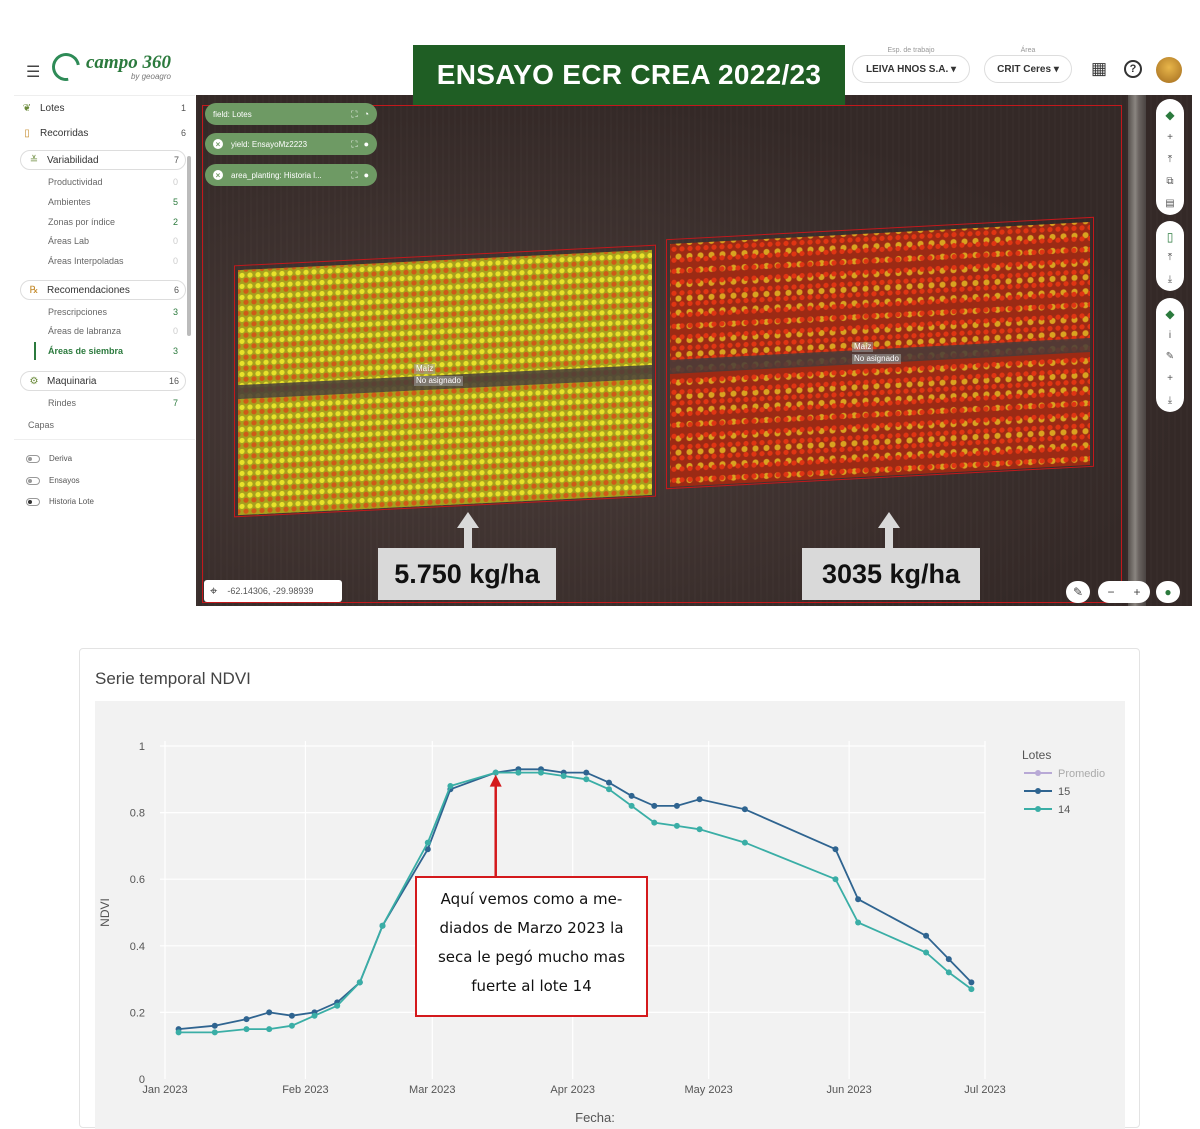 This screenshot has height=1129, width=1200. What do you see at coordinates (911, 50) in the screenshot?
I see `workspace-caption: Esp. de trabajo` at bounding box center [911, 50].